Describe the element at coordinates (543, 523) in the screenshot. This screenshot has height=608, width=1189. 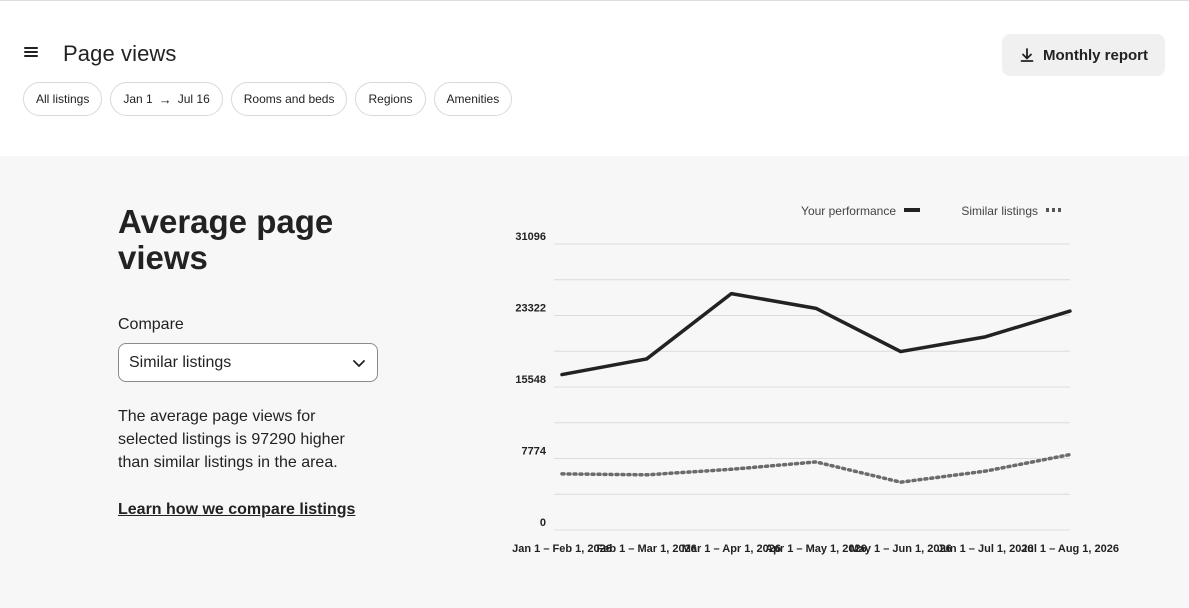
I see `y-tick-label: 0` at that location.